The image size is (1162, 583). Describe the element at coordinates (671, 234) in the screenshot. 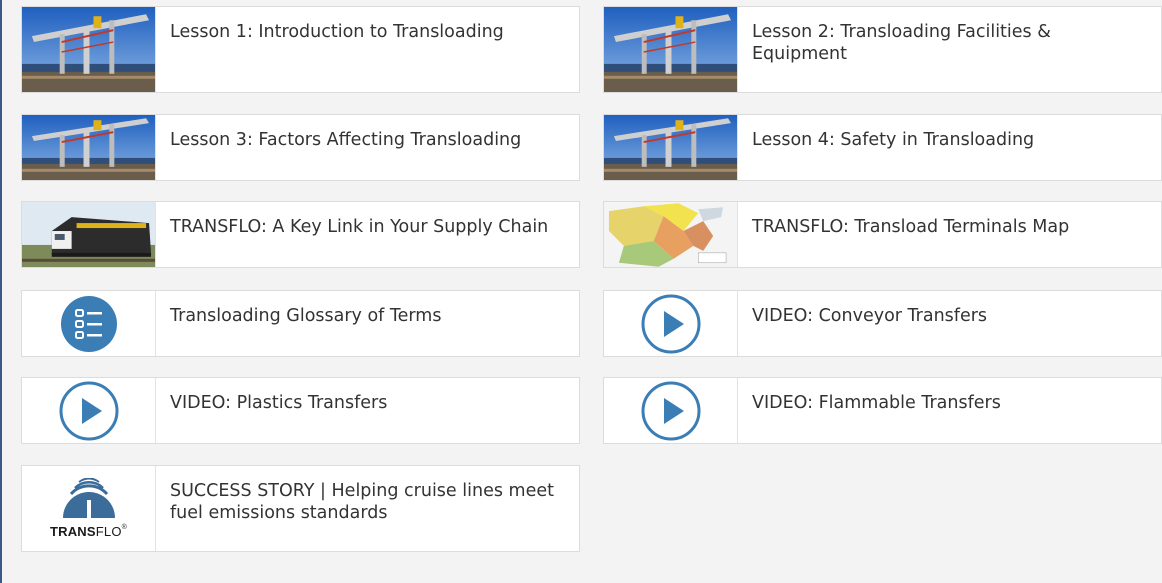

I see `map-thumbnail` at that location.